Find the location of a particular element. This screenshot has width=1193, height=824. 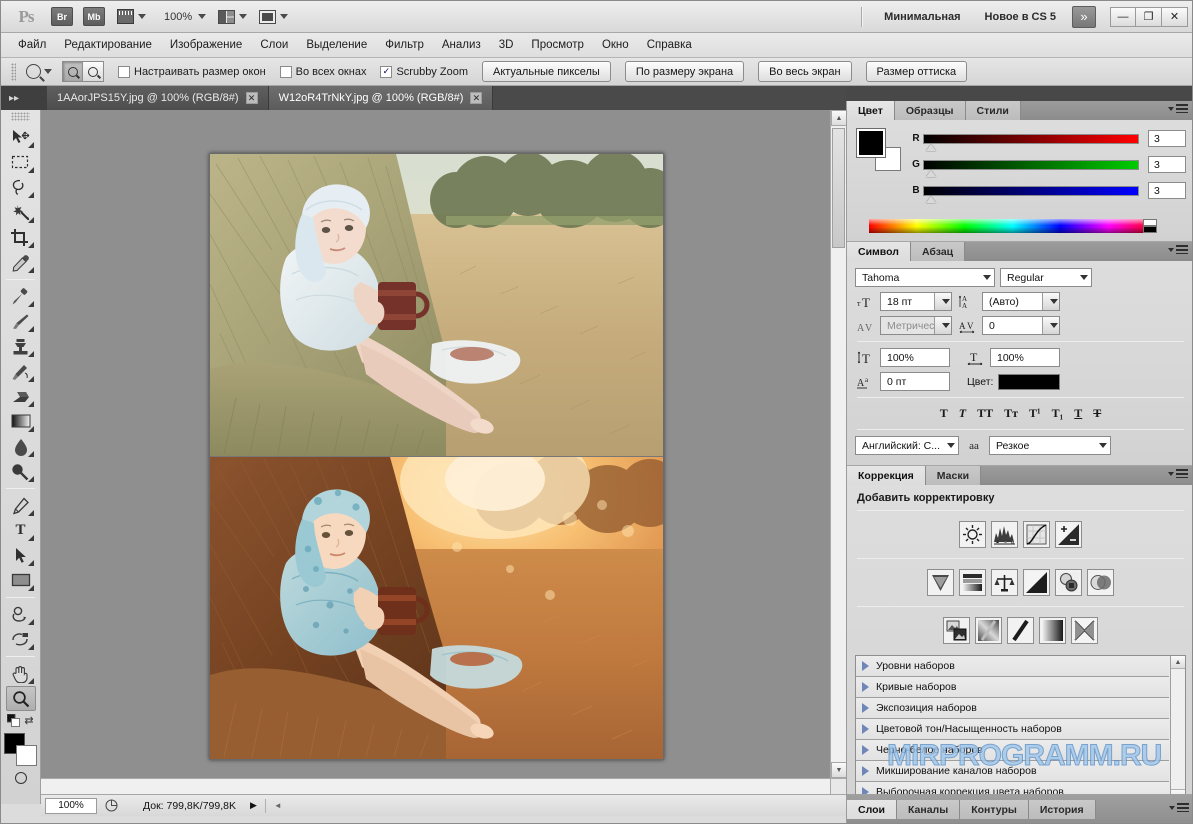

quick-mask-toggle is located at coordinates (21, 778).